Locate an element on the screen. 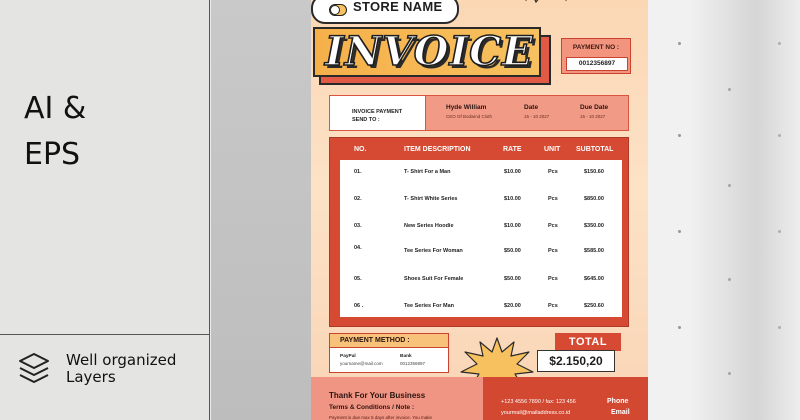 Image resolution: width=800 pixels, height=420 pixels. send-to-box: INVOICE PAYMENT SEND TO : is located at coordinates (378, 113).